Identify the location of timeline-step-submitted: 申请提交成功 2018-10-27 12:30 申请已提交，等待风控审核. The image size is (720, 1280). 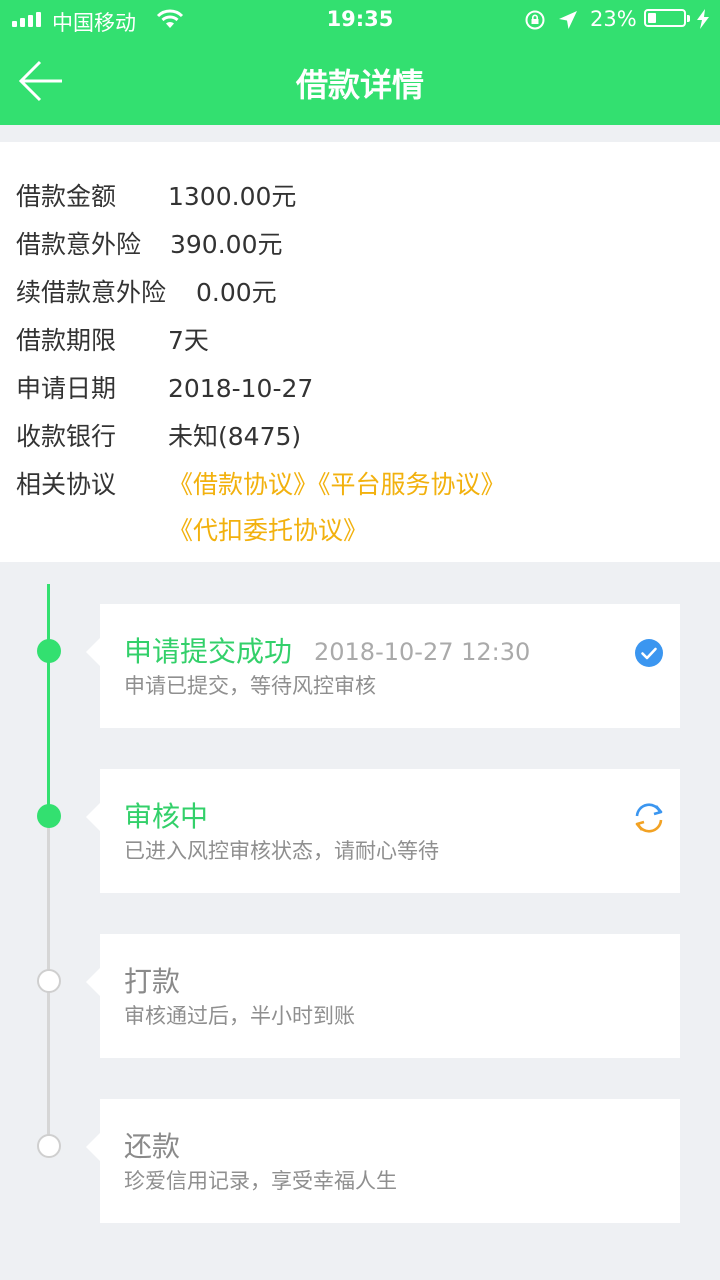
(383, 666).